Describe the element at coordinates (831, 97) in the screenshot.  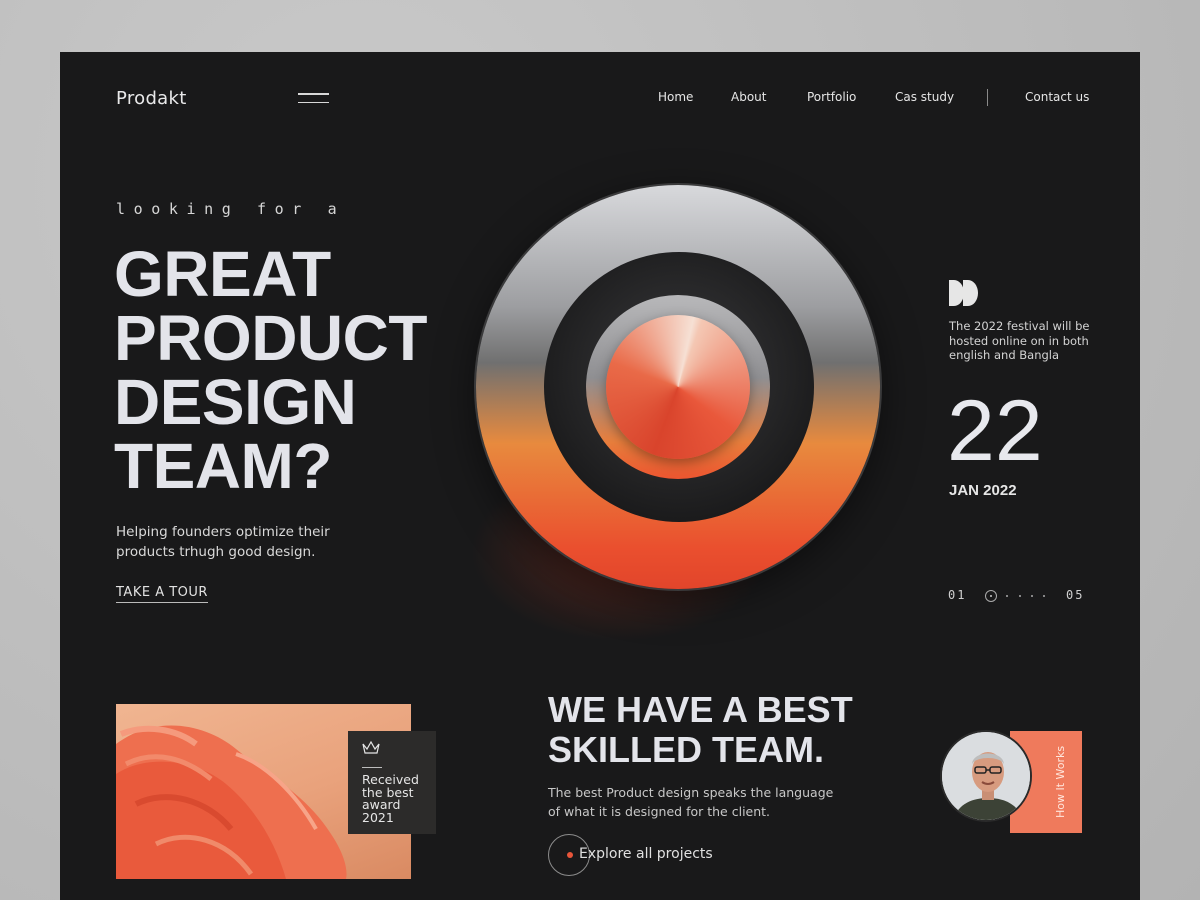
I see `nav-portfolio: Portfolio` at that location.